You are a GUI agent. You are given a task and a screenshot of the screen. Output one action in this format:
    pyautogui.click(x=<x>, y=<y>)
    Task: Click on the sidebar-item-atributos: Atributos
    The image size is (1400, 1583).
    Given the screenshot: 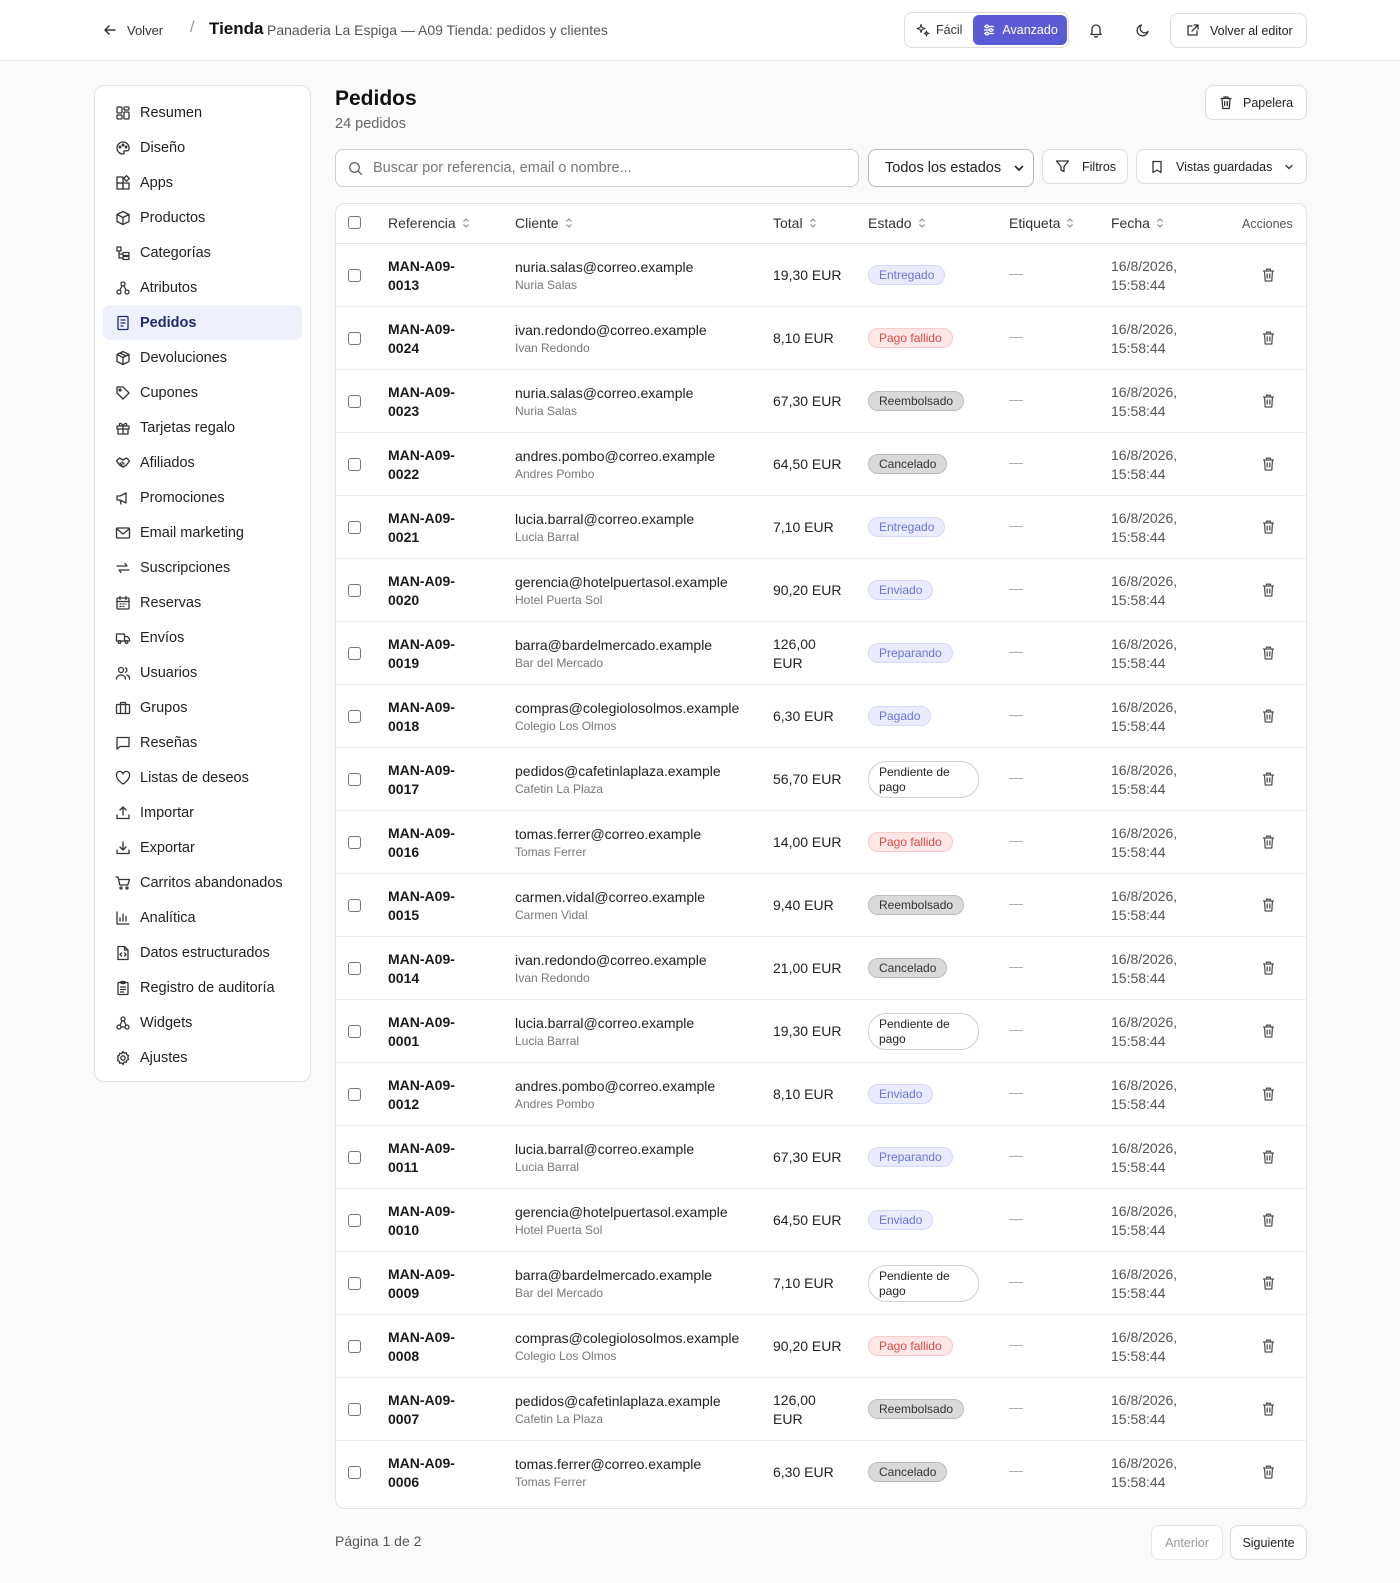 What is the action you would take?
    pyautogui.click(x=202, y=287)
    